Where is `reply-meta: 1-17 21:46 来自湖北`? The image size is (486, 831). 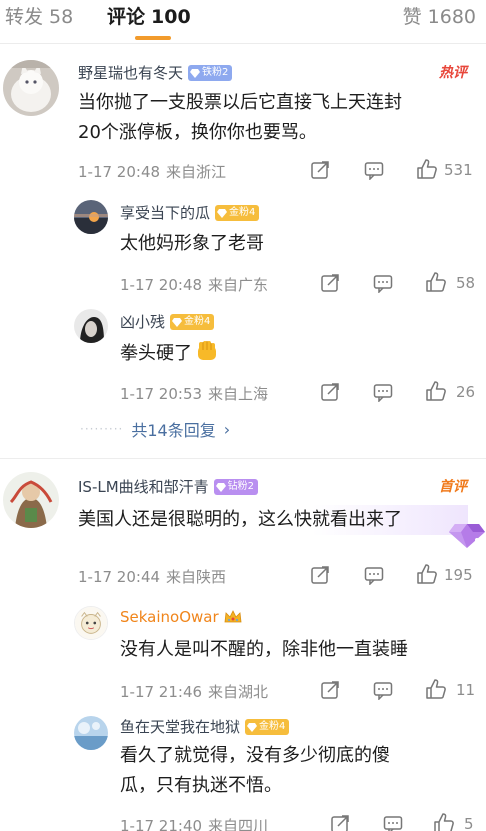
reply-meta: 1-17 21:46 来自湖北 is located at coordinates (194, 691).